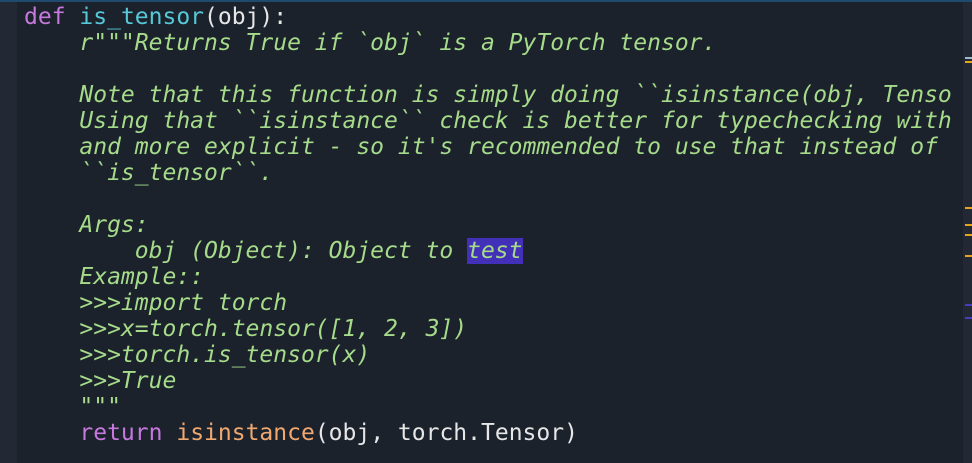  What do you see at coordinates (121, 433) in the screenshot?
I see `return-keyword: return` at bounding box center [121, 433].